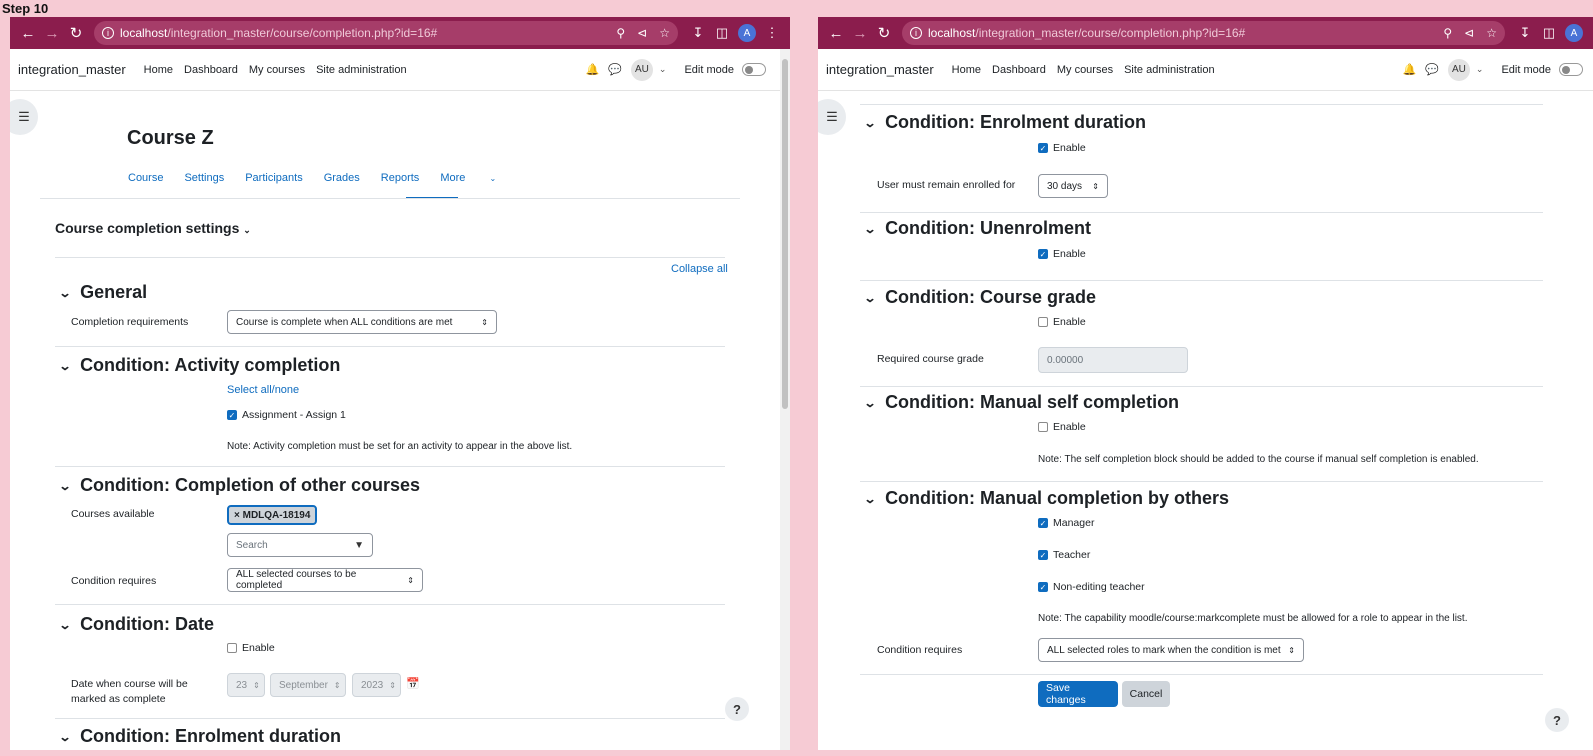 The image size is (1593, 756). I want to click on role-manager-row: ✓ Manager, so click(1066, 523).